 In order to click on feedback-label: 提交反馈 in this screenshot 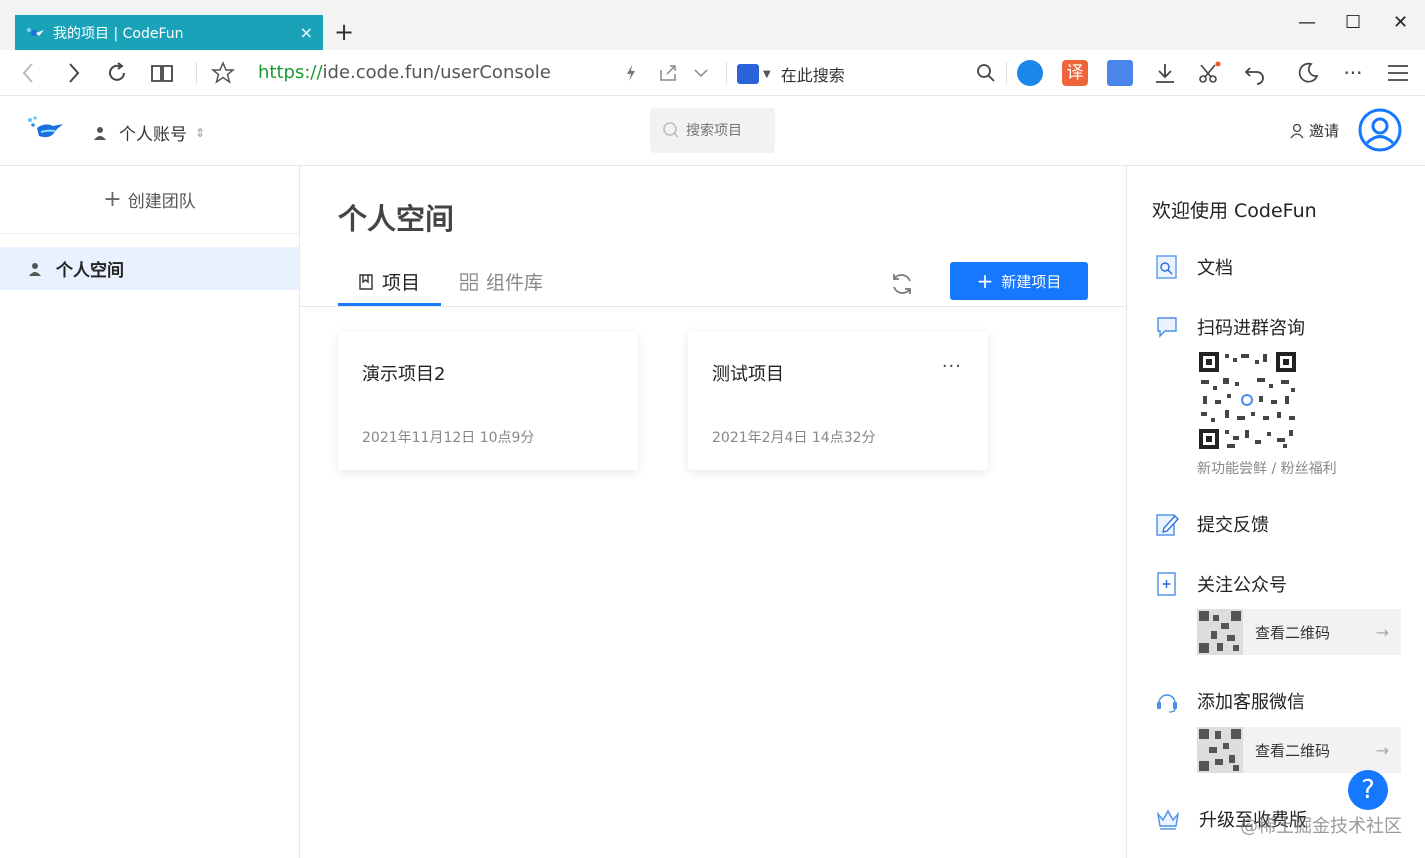, I will do `click(1233, 525)`.